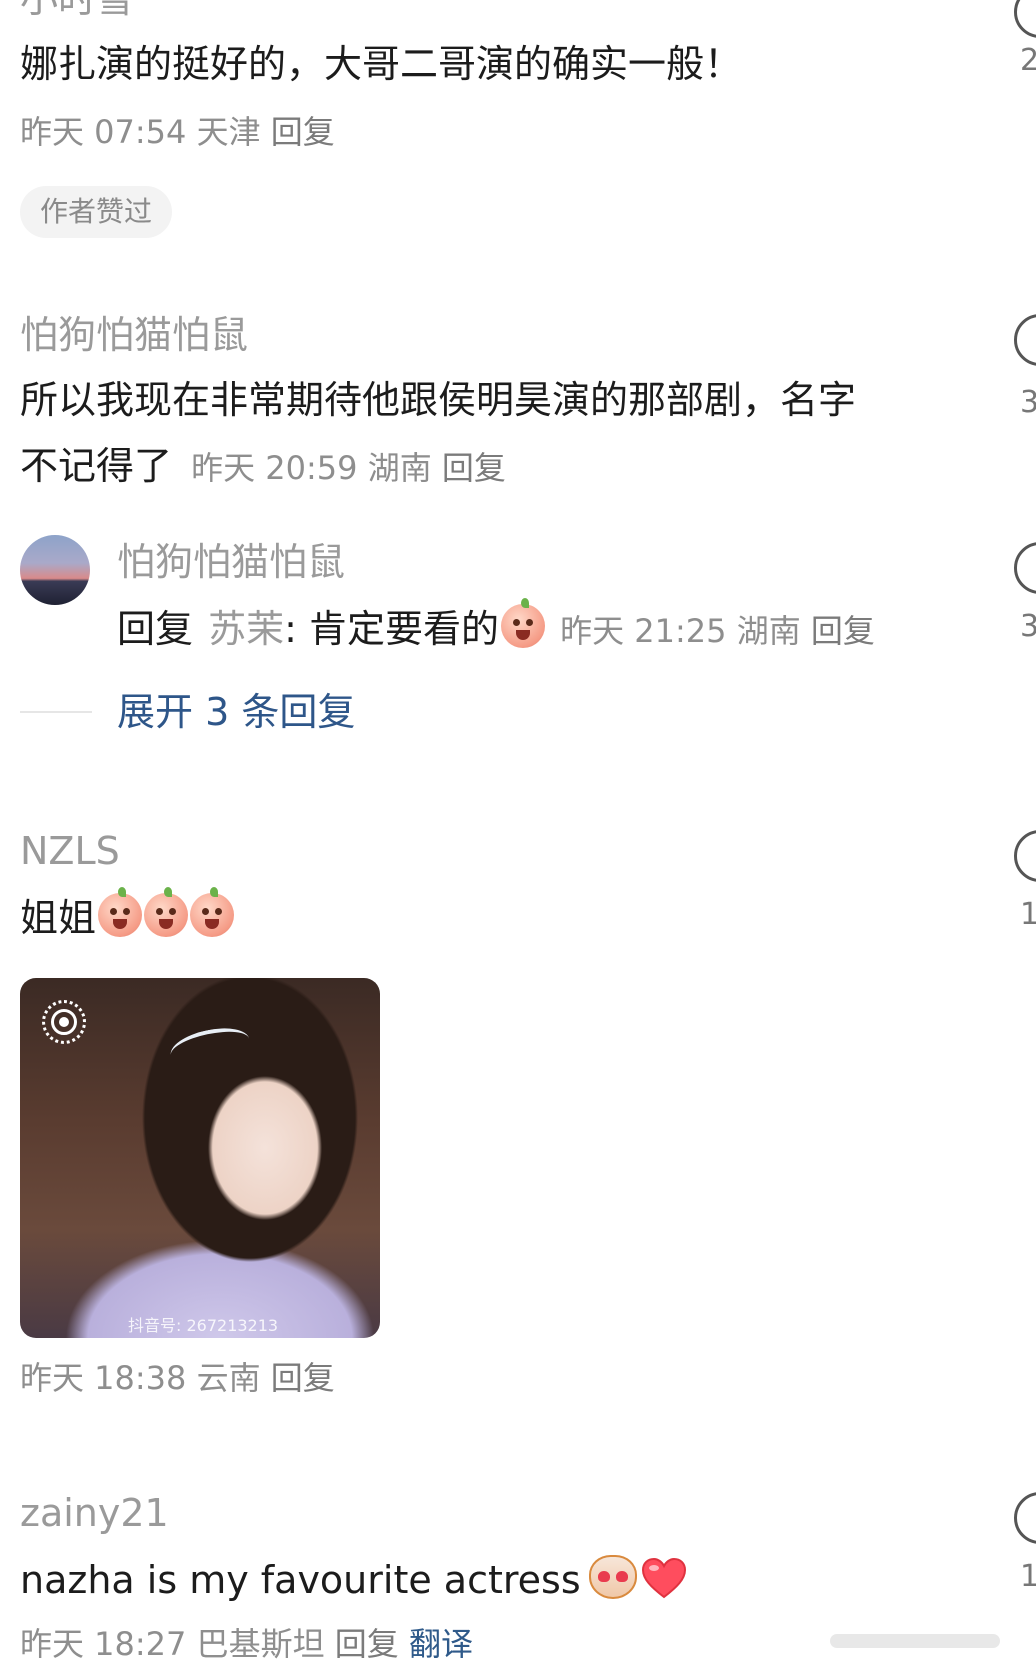  I want to click on expand-divider, so click(56, 712).